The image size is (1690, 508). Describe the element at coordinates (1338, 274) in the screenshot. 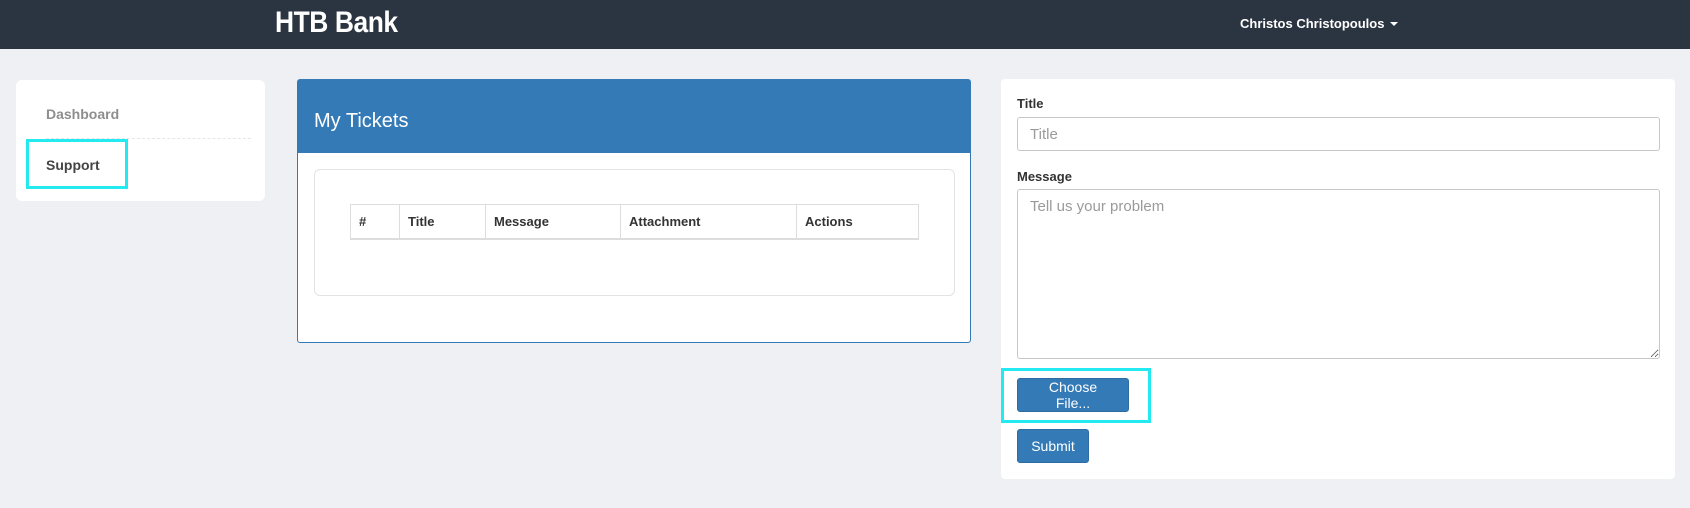

I see `message-textarea` at that location.